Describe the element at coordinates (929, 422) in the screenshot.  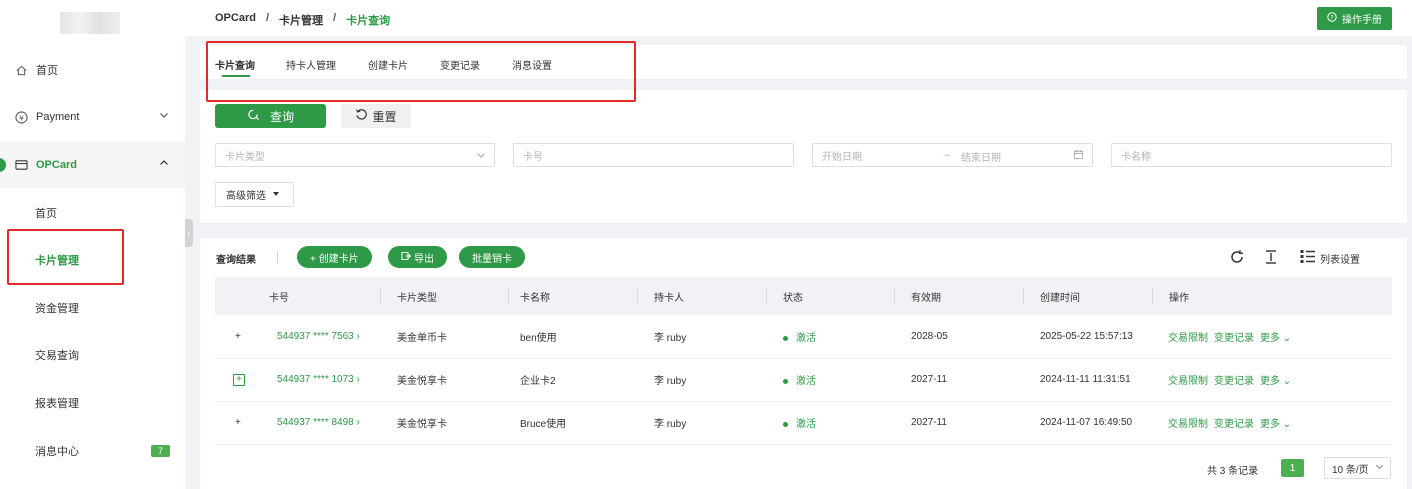
I see `expiry-cell: 2027-11` at that location.